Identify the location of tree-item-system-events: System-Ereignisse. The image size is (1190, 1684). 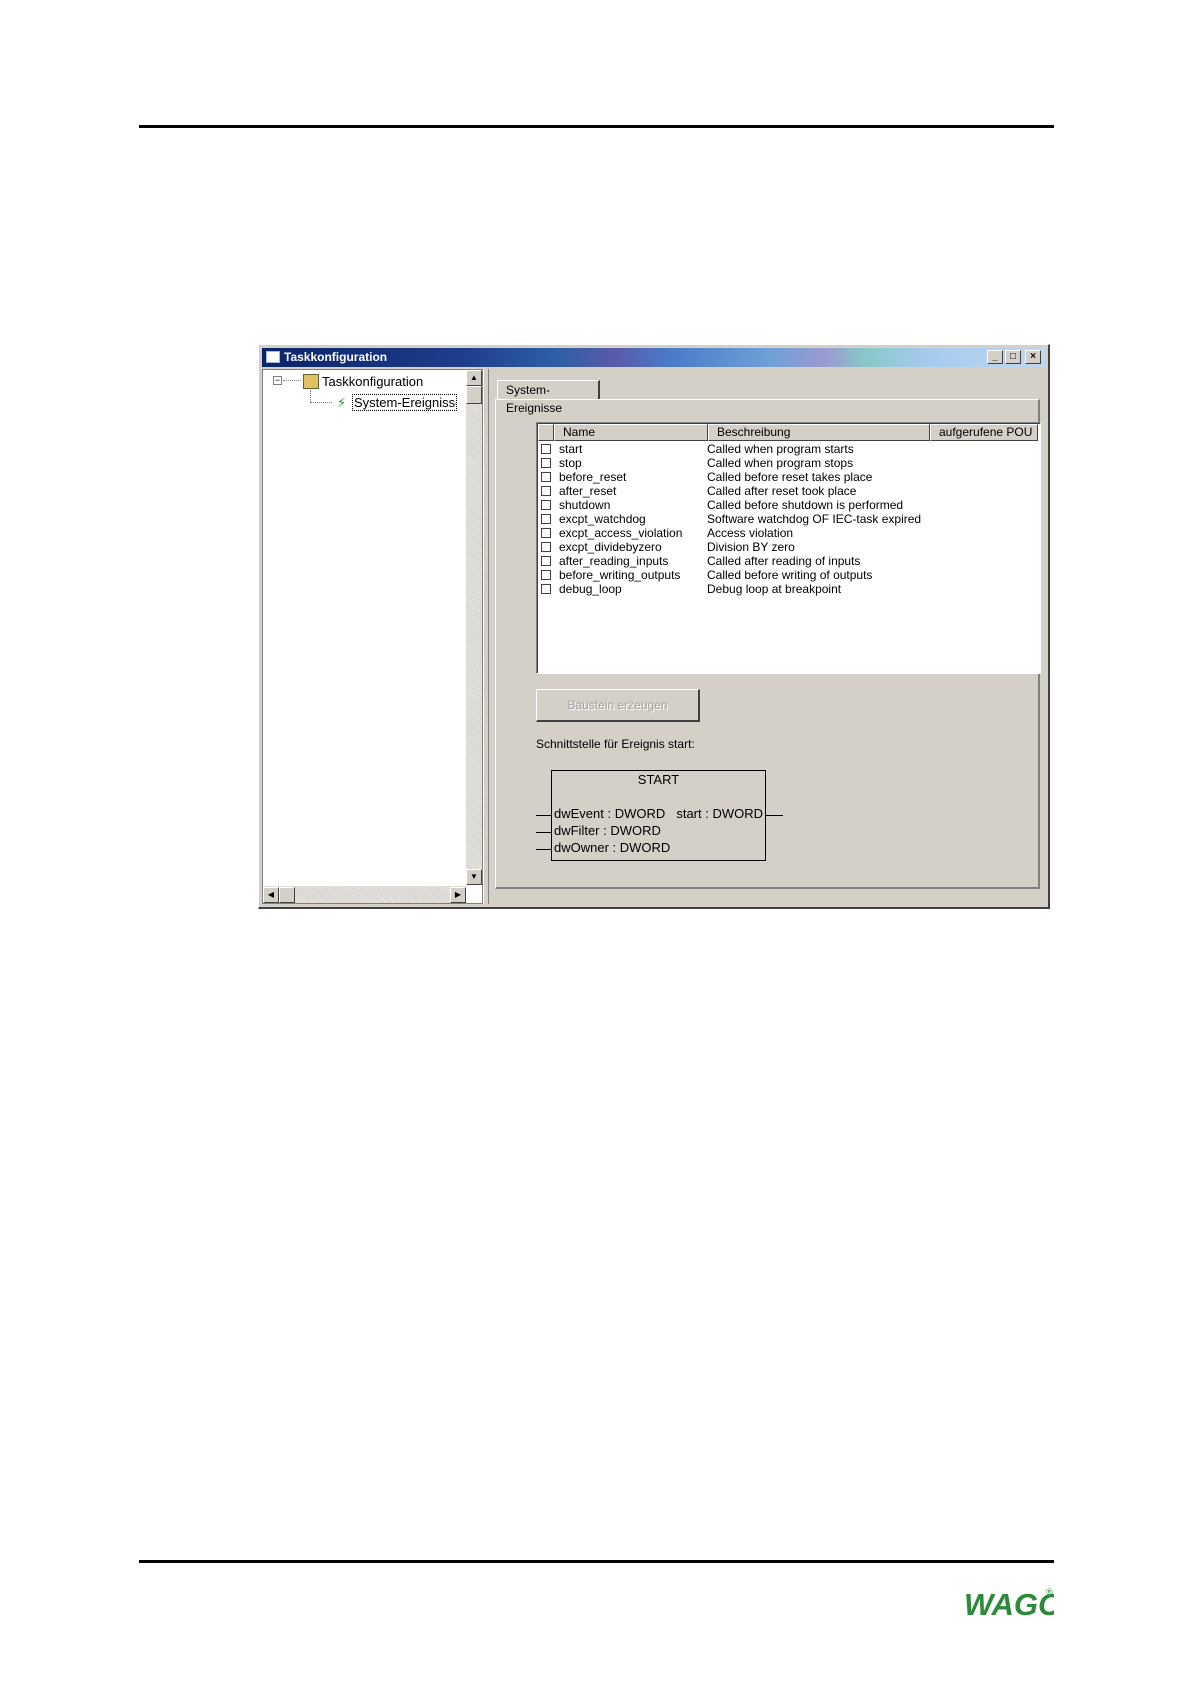
(404, 402).